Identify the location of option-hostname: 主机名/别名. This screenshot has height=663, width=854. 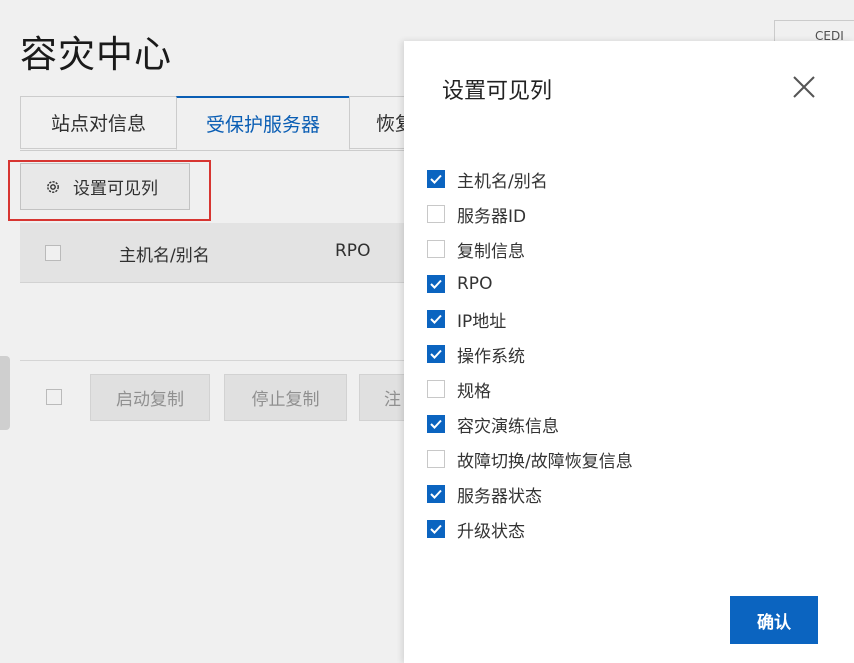
(577, 179).